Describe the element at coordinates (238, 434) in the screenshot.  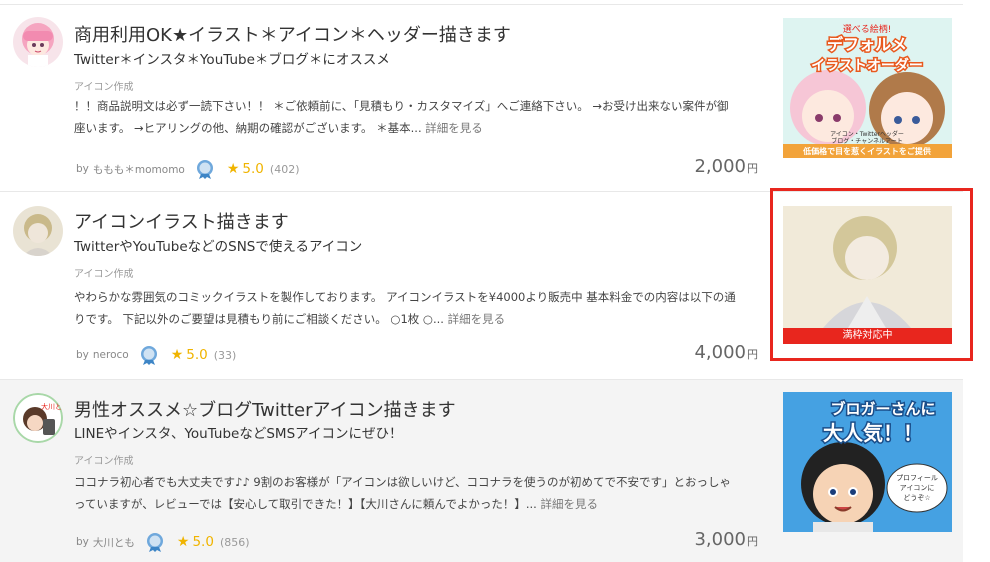
I see `listing-subtitle: LINEやインスタ、YouTubeなどSMSアイコンにぜひ！` at that location.